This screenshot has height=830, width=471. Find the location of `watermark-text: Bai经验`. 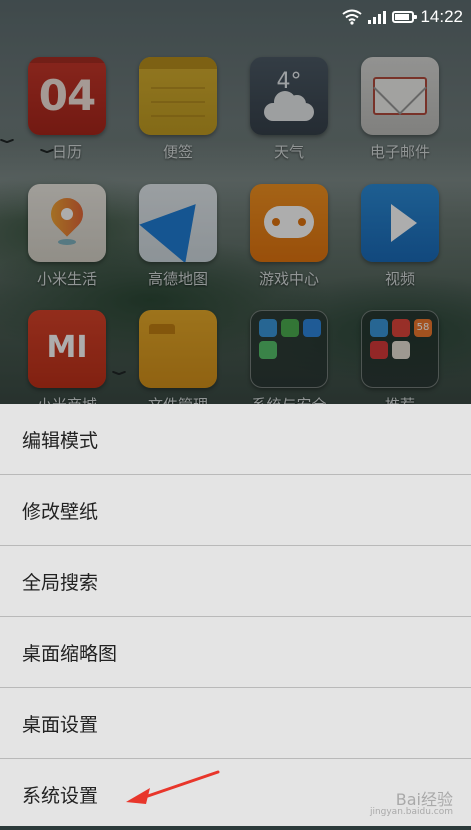

watermark-text: Bai经验 is located at coordinates (424, 799).